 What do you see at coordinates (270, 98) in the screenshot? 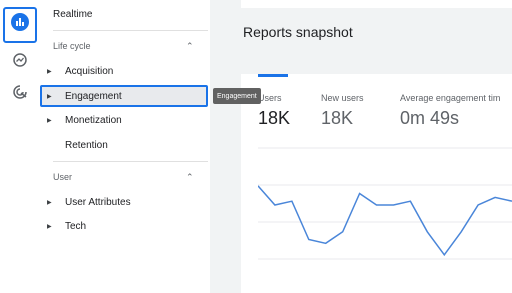
I see `metric-users-label: Users` at bounding box center [270, 98].